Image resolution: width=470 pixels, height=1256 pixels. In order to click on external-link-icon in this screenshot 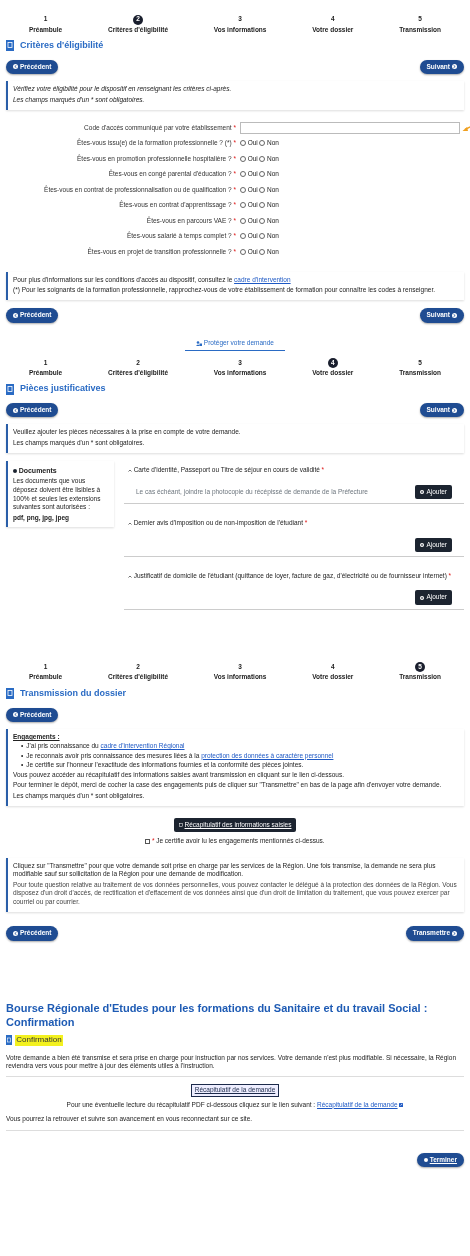, I will do `click(401, 1105)`.